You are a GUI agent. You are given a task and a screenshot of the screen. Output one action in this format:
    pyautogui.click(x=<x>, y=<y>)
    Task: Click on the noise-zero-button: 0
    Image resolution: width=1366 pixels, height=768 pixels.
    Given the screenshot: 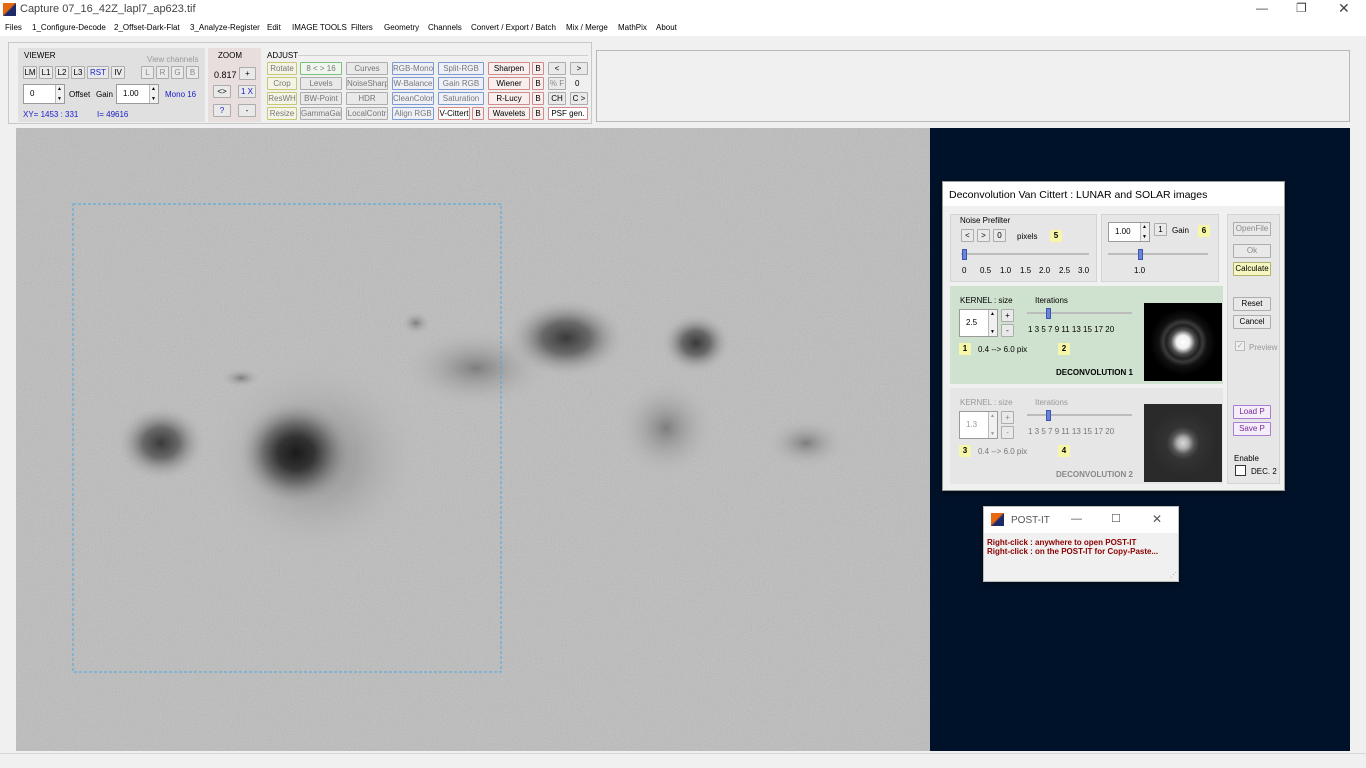 What is the action you would take?
    pyautogui.click(x=999, y=235)
    